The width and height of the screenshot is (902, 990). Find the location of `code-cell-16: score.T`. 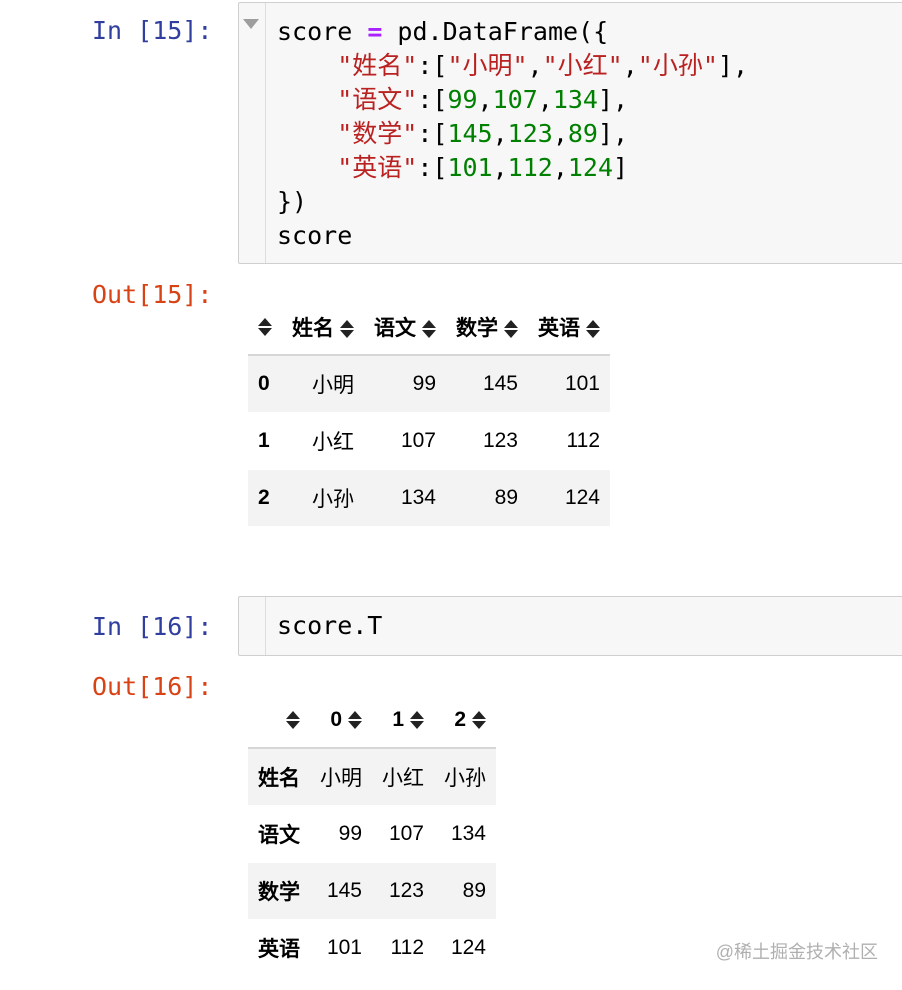

code-cell-16: score.T is located at coordinates (570, 626).